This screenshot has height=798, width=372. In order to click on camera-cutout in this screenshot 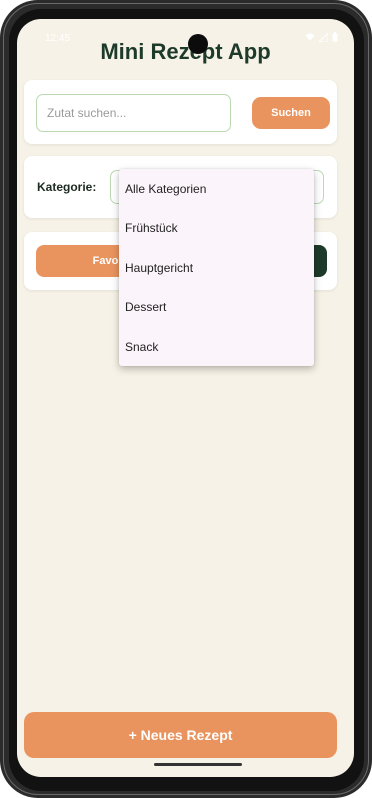, I will do `click(198, 44)`.